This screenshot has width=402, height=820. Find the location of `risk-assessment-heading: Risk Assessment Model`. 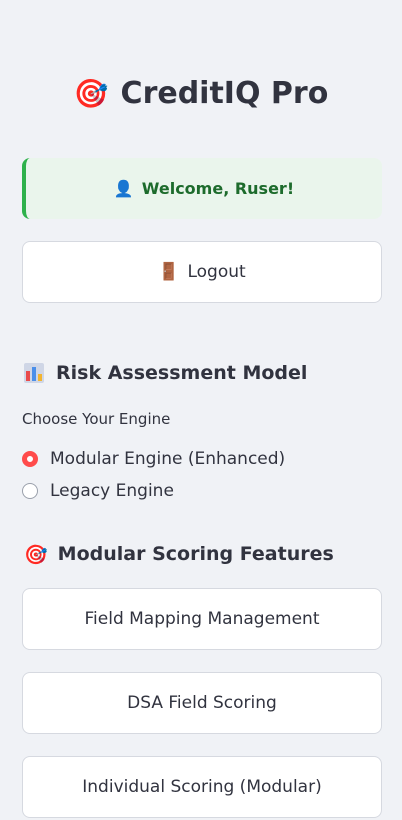

risk-assessment-heading: Risk Assessment Model is located at coordinates (165, 373).